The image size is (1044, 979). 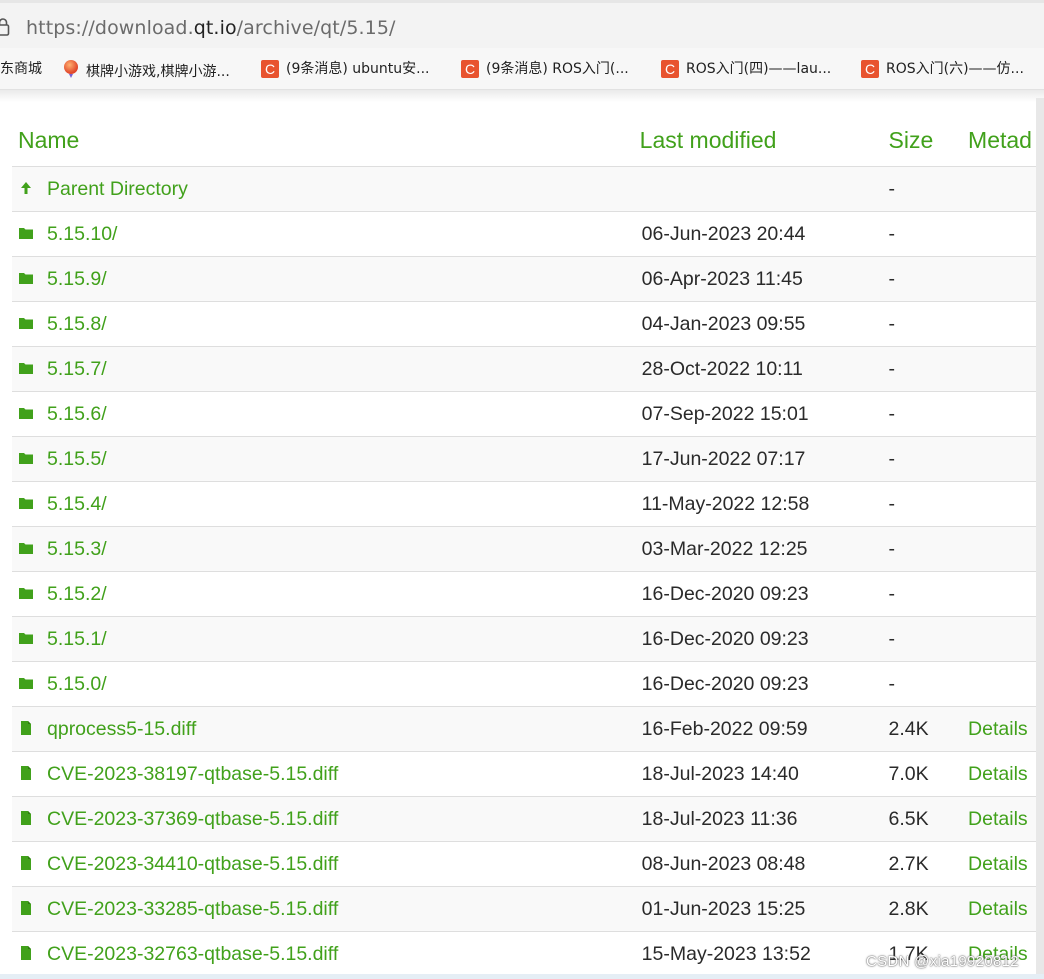 What do you see at coordinates (326, 729) in the screenshot?
I see `cell-name: qprocess5-15.diff` at bounding box center [326, 729].